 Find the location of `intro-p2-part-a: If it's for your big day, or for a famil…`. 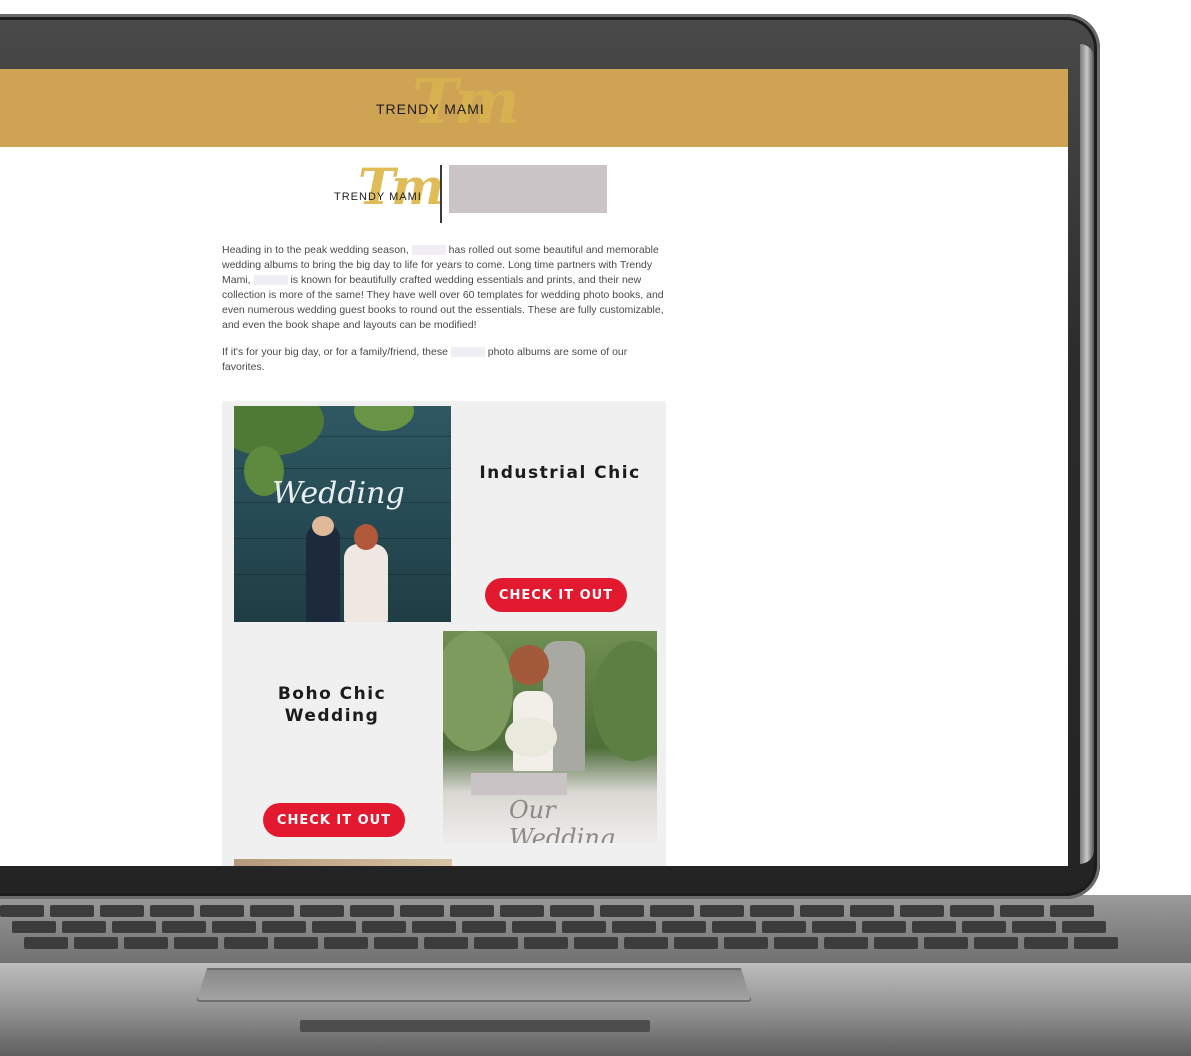

intro-p2-part-a: If it's for your big day, or for a famil… is located at coordinates (335, 352).